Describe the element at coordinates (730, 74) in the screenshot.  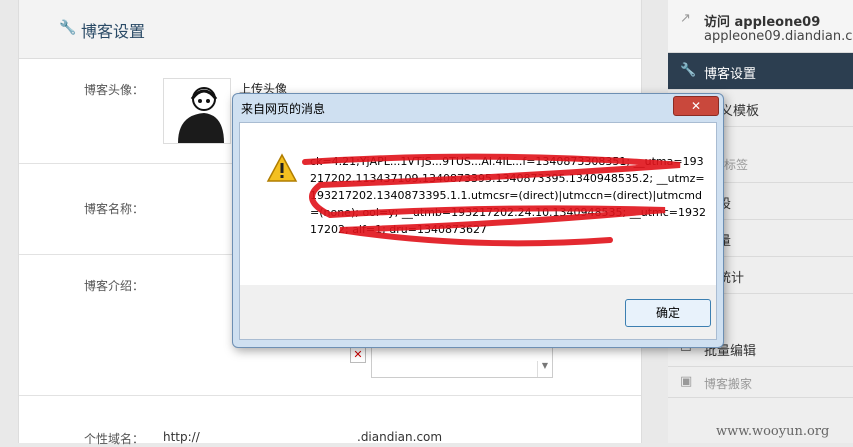
I see `sidebar-item-label: 博客设置` at that location.